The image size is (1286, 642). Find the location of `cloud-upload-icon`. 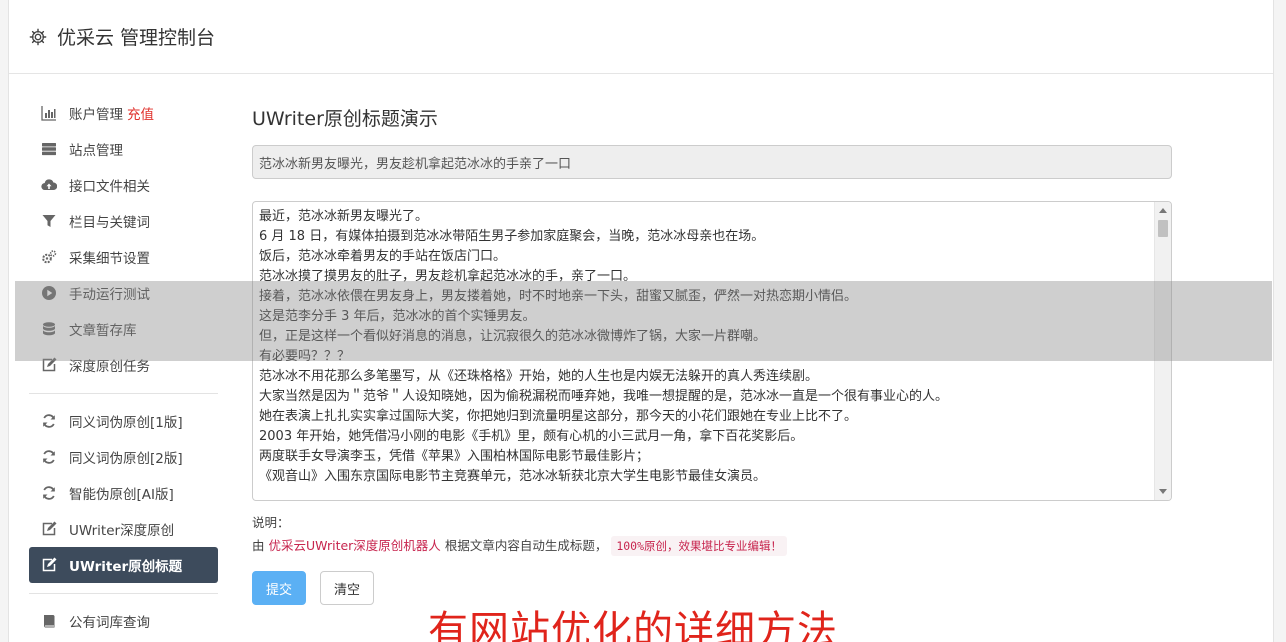

cloud-upload-icon is located at coordinates (48, 185).